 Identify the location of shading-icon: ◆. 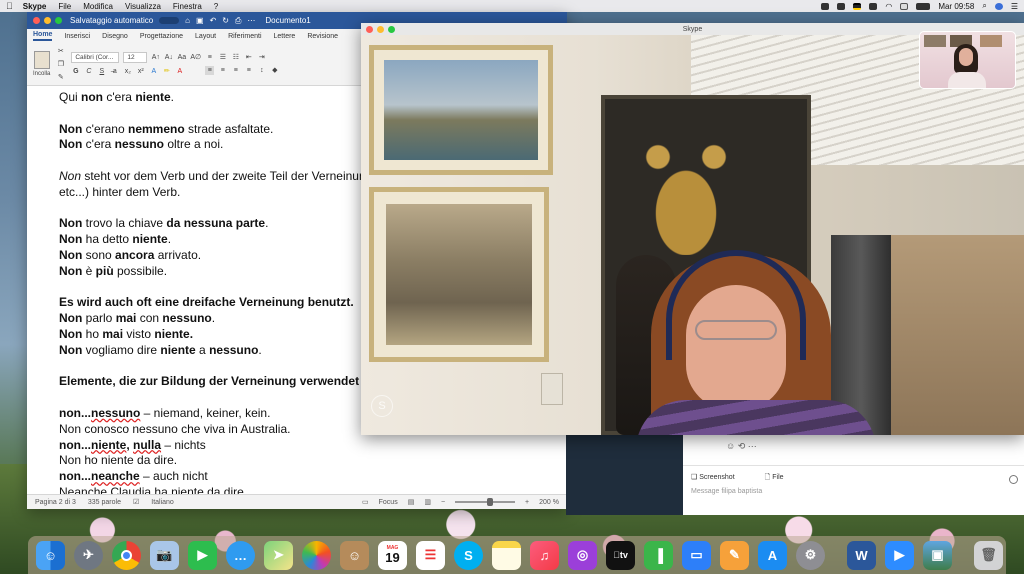
(274, 70).